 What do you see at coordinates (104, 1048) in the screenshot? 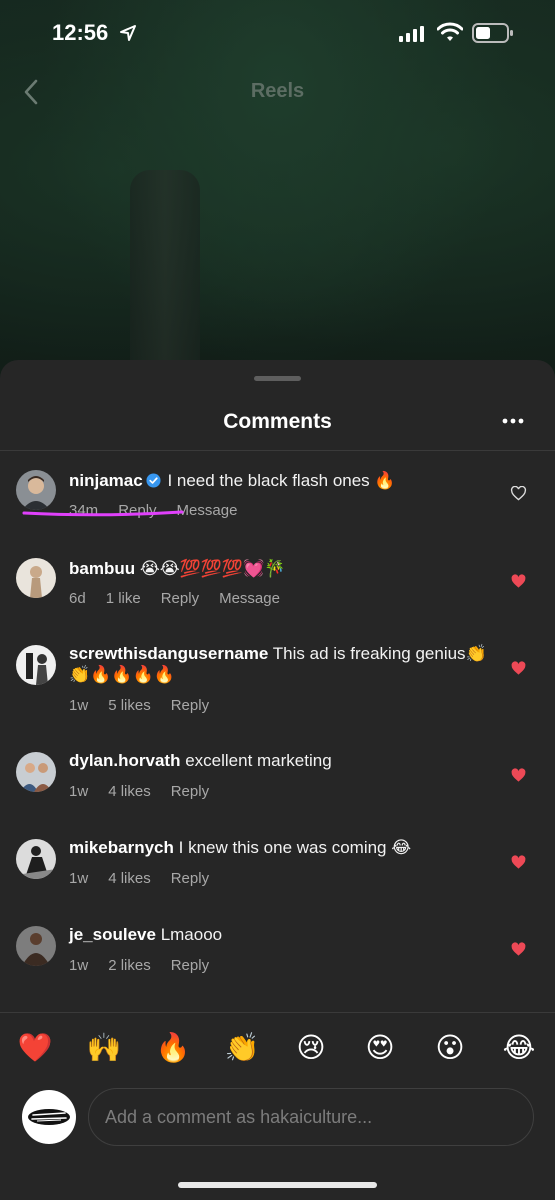
I see `emoji-raised-hands-button: 🙌` at bounding box center [104, 1048].